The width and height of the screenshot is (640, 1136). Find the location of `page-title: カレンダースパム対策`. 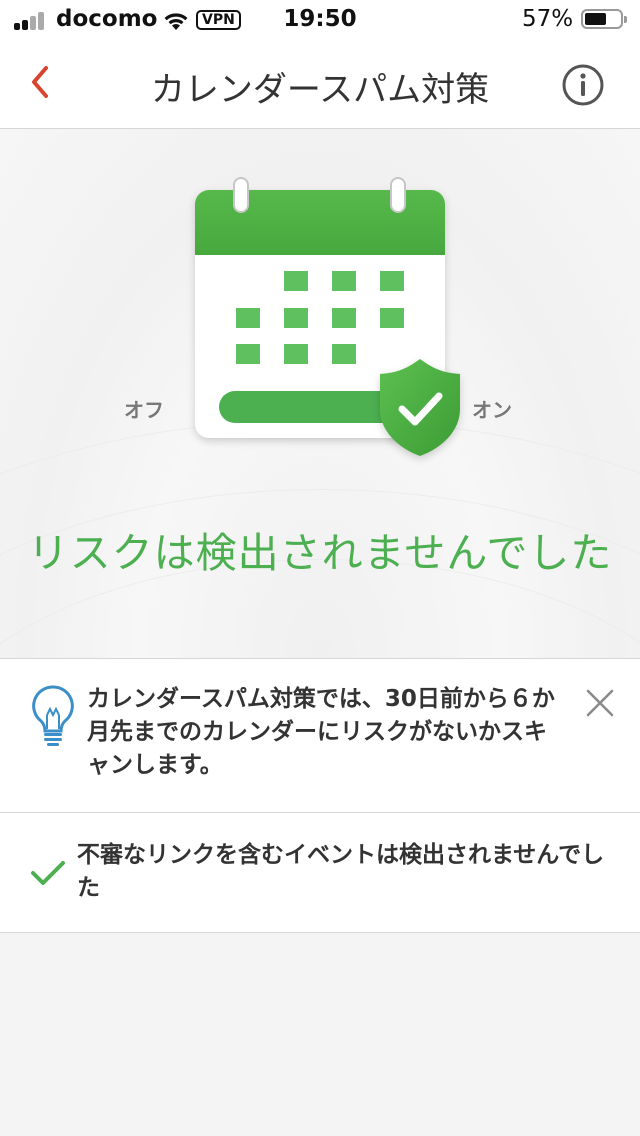

page-title: カレンダースパム対策 is located at coordinates (320, 90).